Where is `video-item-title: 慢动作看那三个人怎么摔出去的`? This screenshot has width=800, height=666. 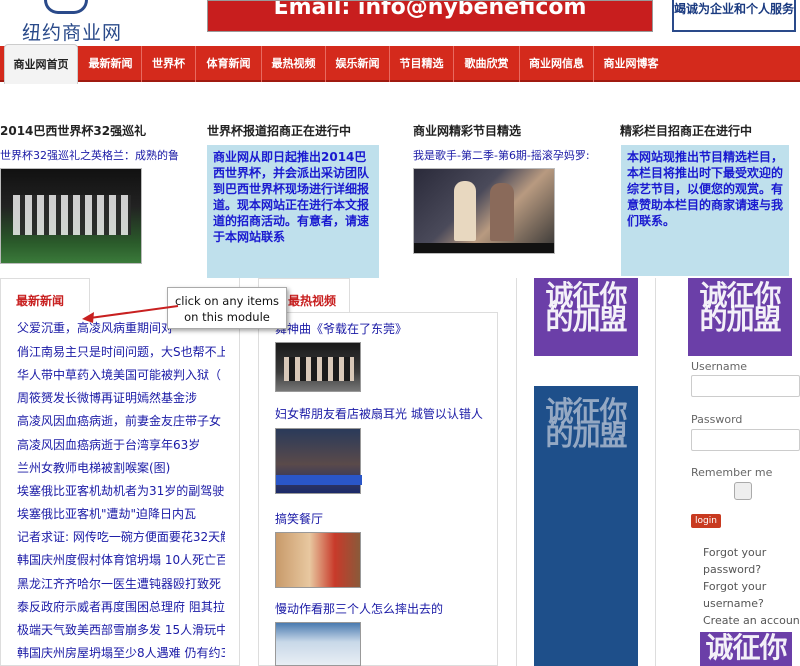
video-item-title: 慢动作看那三个人怎么摔出去的 is located at coordinates (382, 608).